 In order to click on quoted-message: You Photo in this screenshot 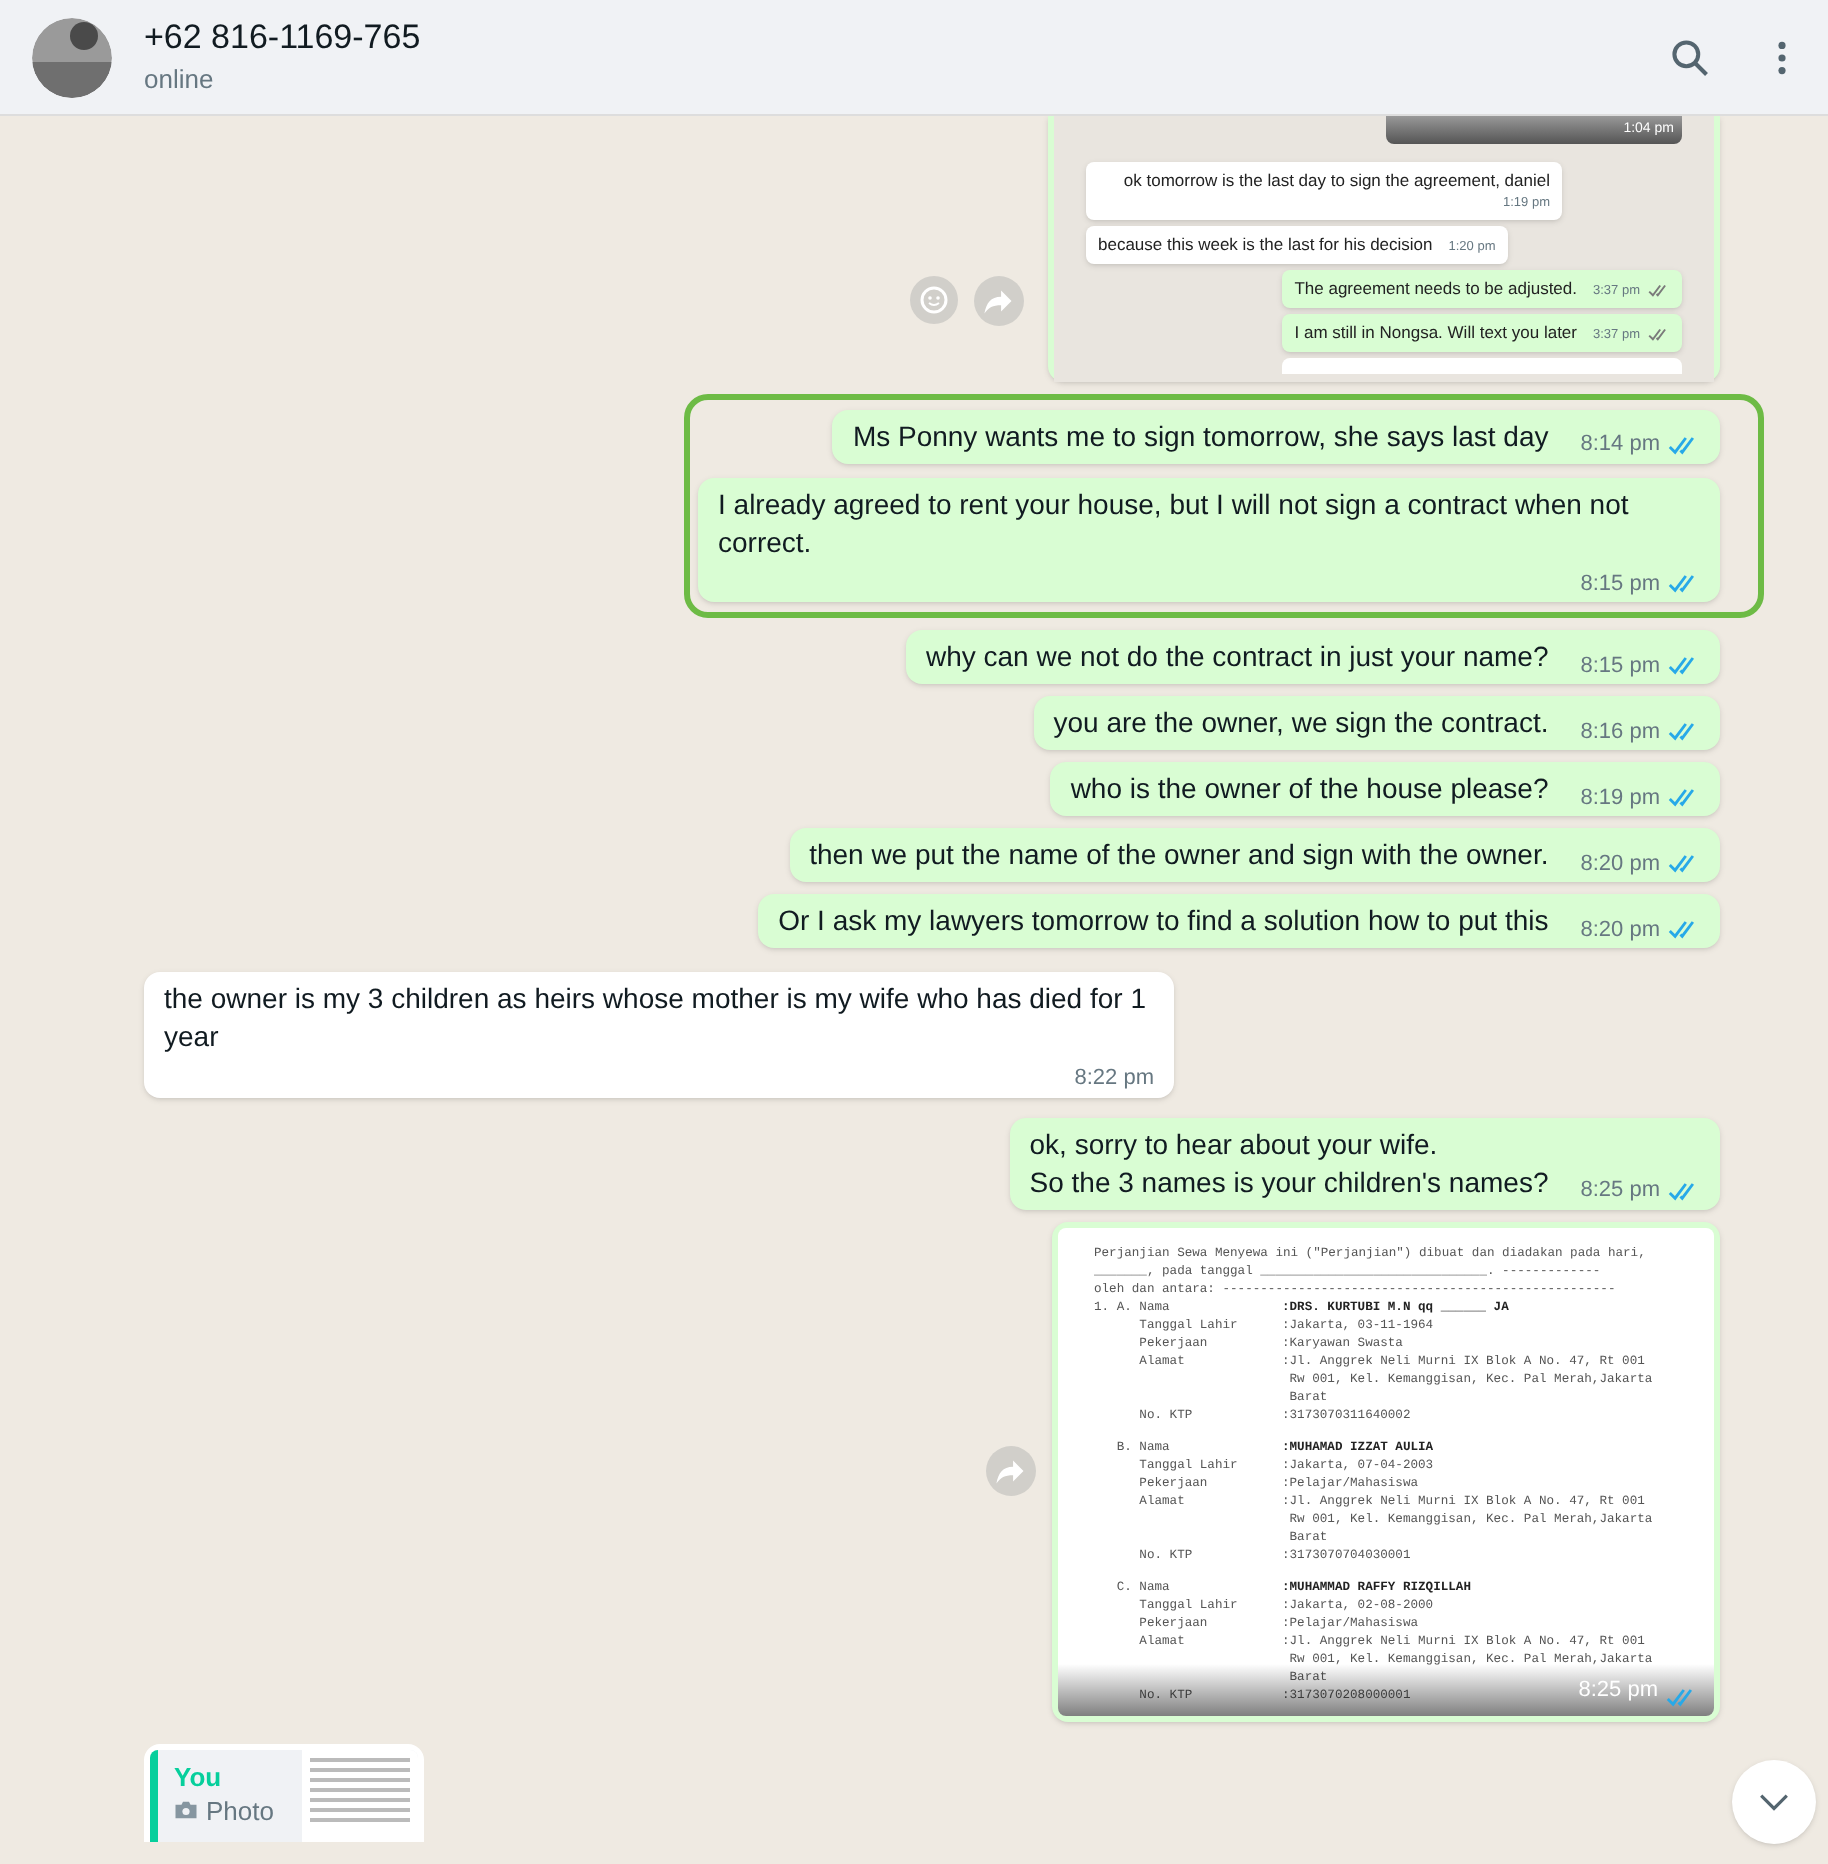, I will do `click(284, 1795)`.